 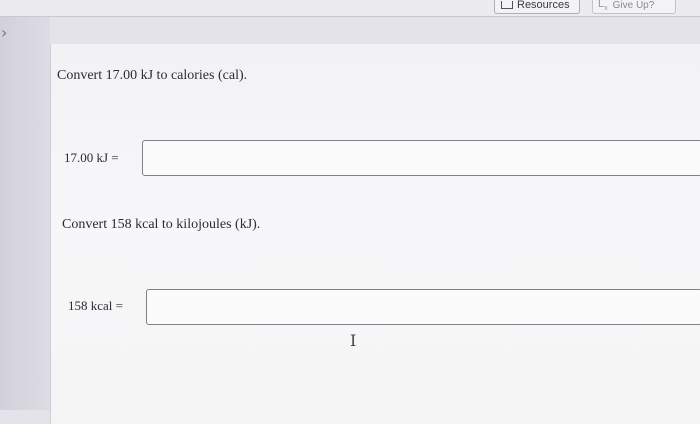 I want to click on question-2-answer-input, so click(x=423, y=307).